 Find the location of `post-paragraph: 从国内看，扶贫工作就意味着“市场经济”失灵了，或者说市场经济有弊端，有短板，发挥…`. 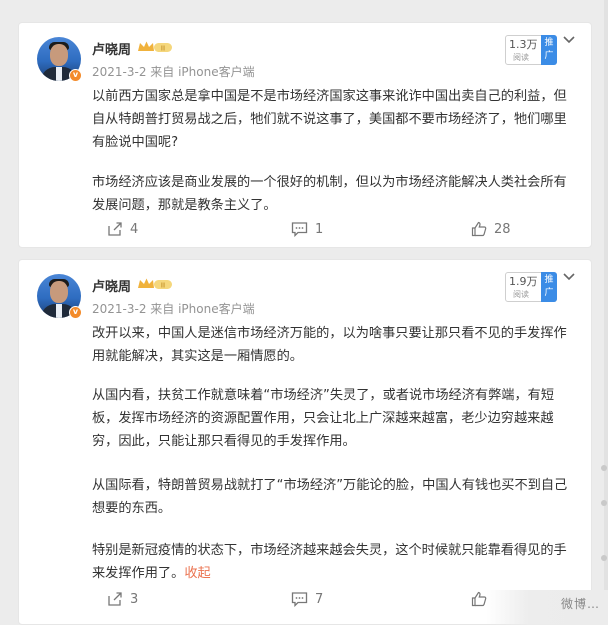

post-paragraph: 从国内看，扶贫工作就意味着“市场经济”失灵了，或者说市场经济有弊端，有短板，发挥… is located at coordinates (323, 418).